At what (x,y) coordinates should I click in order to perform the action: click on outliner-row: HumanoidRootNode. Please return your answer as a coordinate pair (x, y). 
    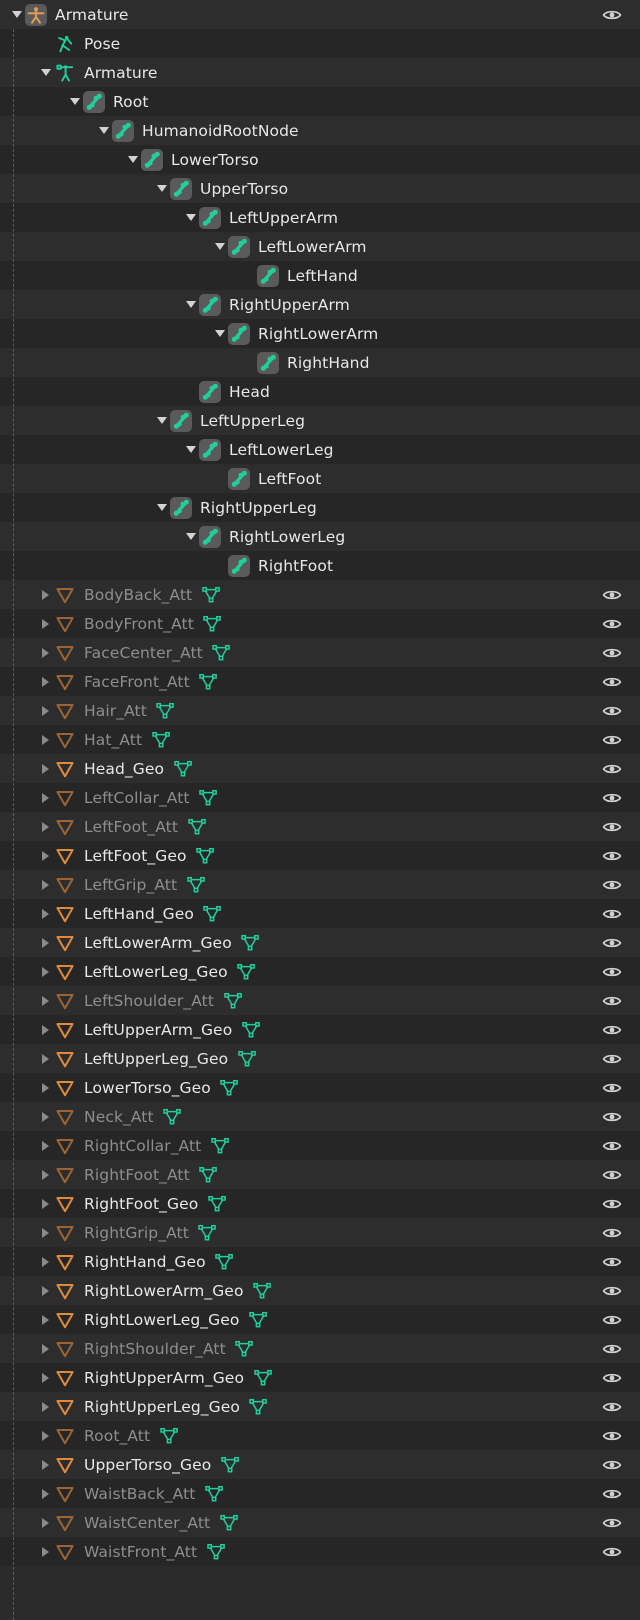
    Looking at the image, I should click on (320, 130).